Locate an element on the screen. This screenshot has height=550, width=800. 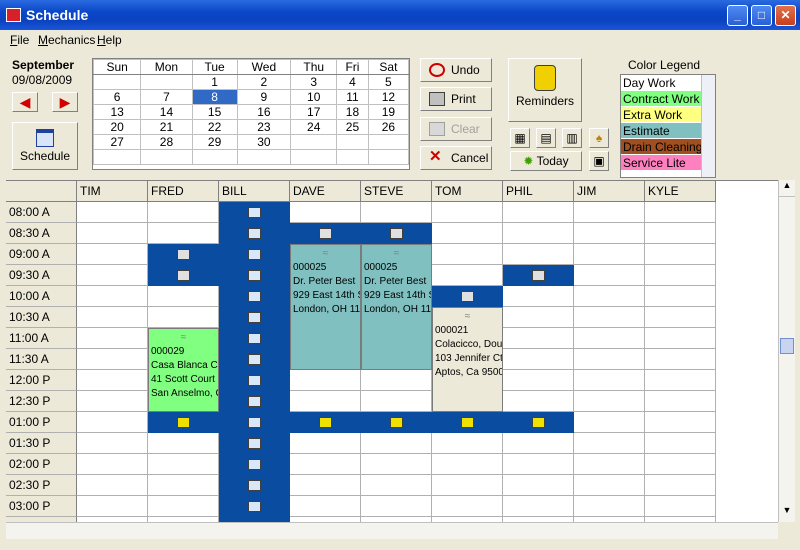
calendar-day: 18 is located at coordinates (352, 112).